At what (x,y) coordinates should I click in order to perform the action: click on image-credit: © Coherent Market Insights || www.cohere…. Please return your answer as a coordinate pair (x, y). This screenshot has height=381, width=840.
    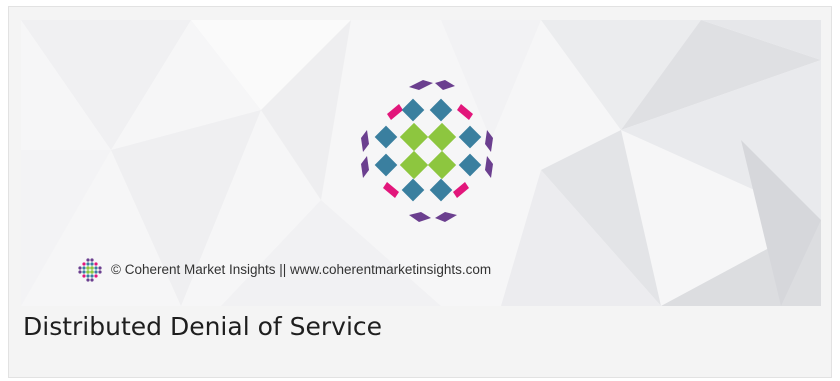
    Looking at the image, I should click on (284, 269).